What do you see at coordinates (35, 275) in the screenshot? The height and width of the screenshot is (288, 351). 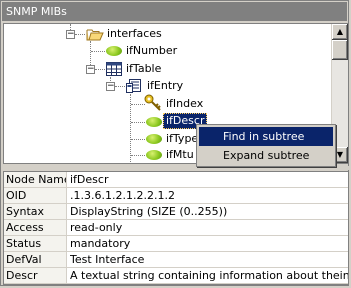 I see `property-key: Descr` at bounding box center [35, 275].